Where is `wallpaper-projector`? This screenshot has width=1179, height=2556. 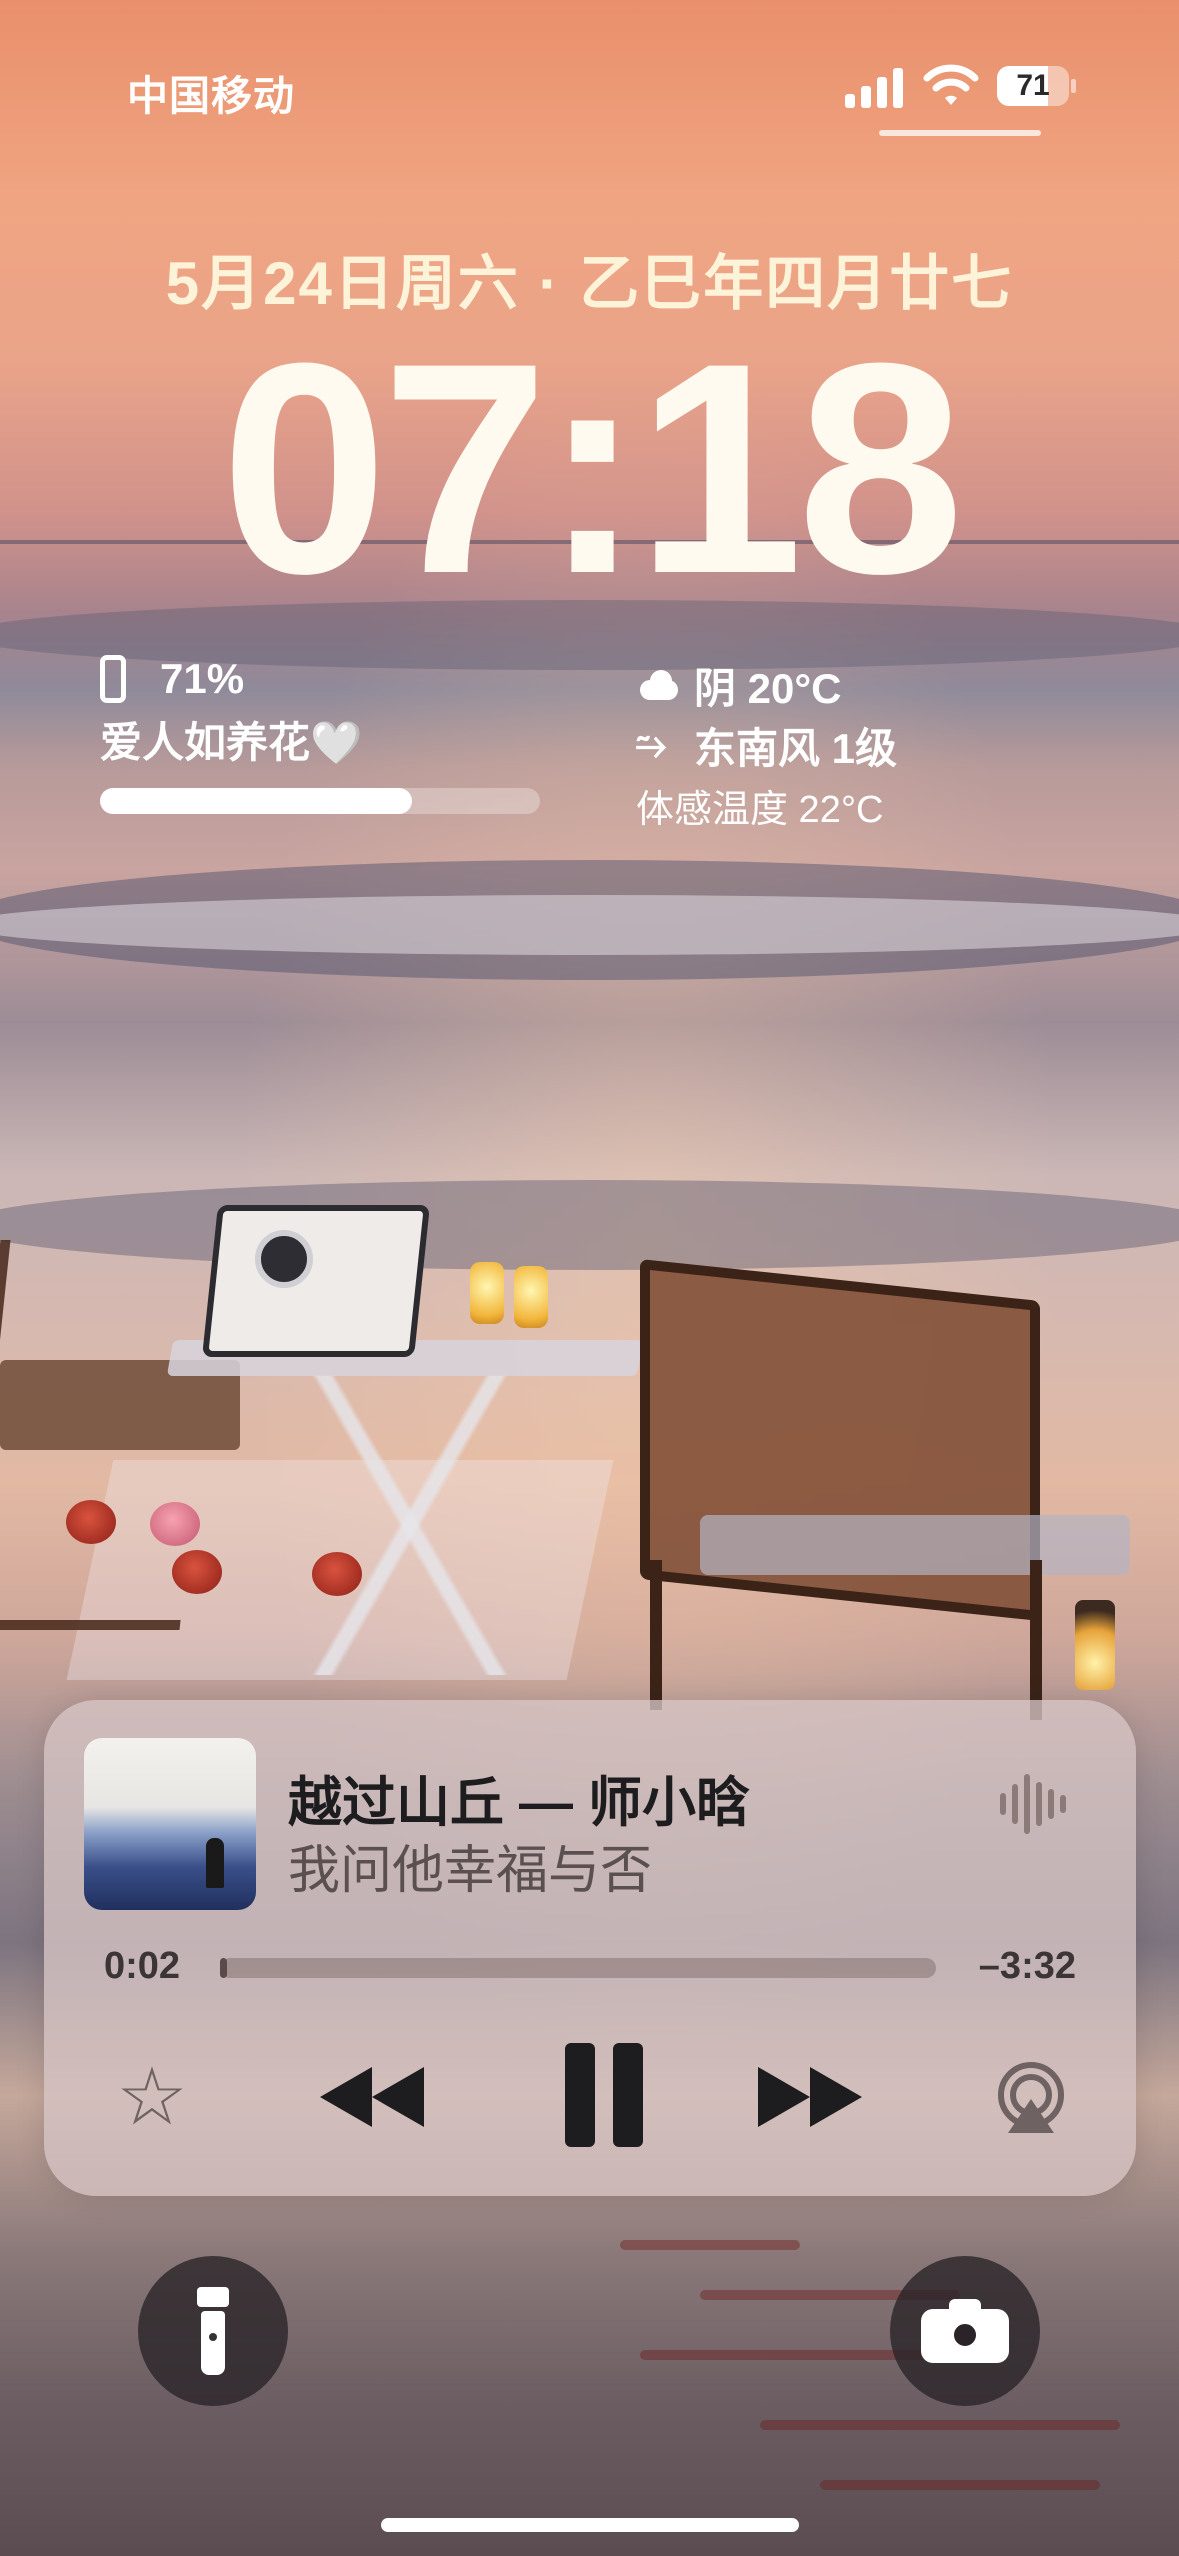
wallpaper-projector is located at coordinates (316, 1281).